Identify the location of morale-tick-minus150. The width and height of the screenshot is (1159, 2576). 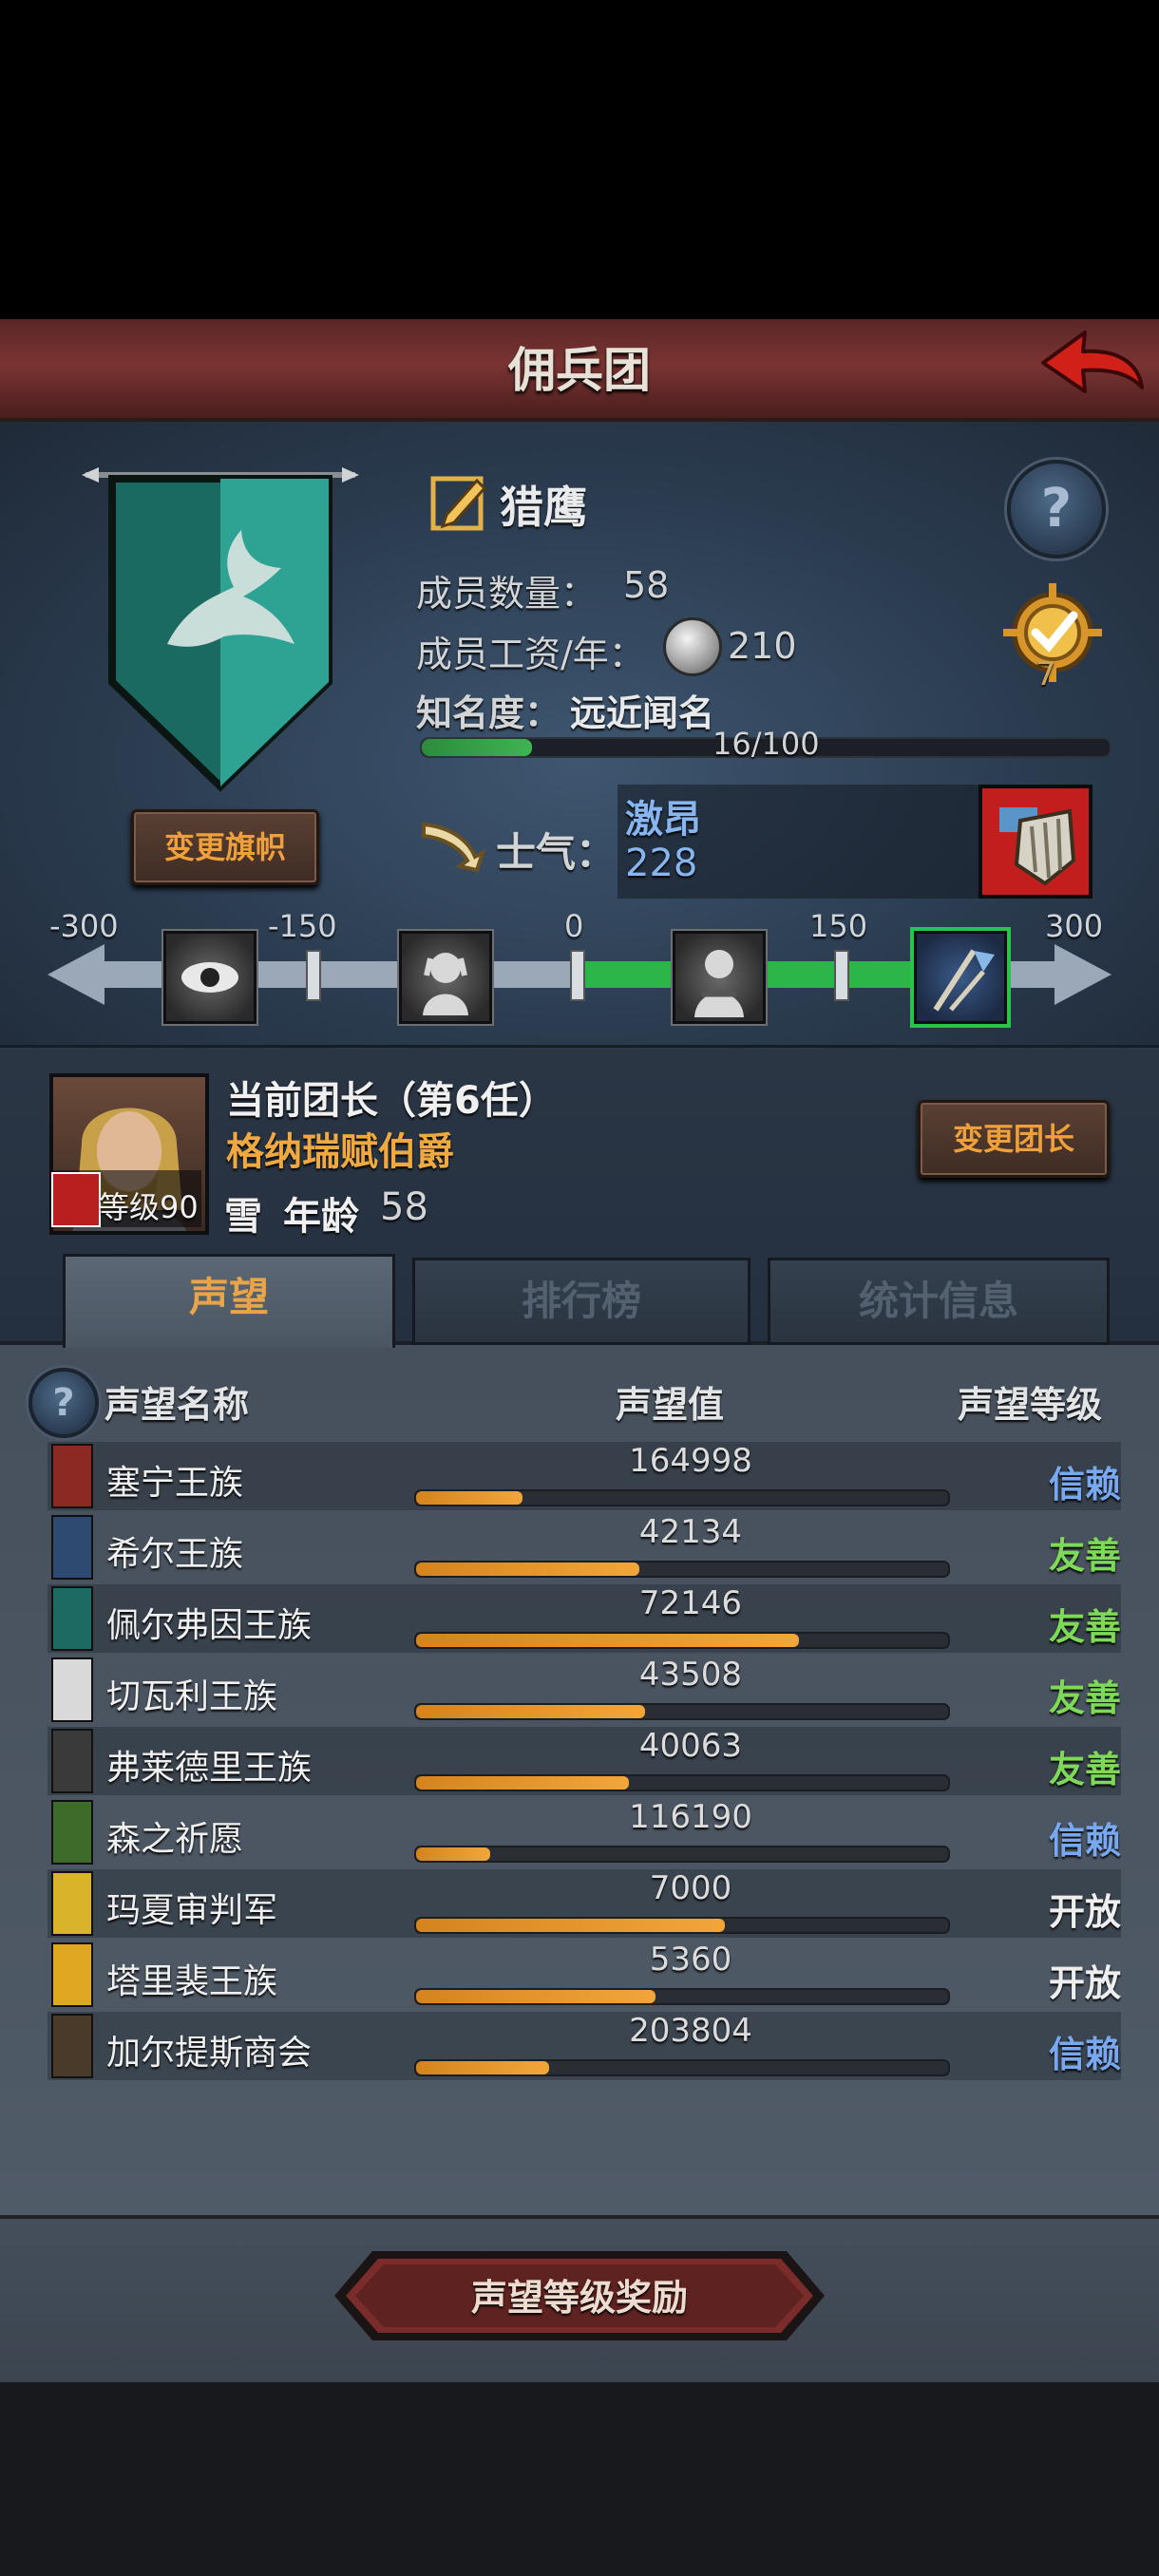
(313, 975).